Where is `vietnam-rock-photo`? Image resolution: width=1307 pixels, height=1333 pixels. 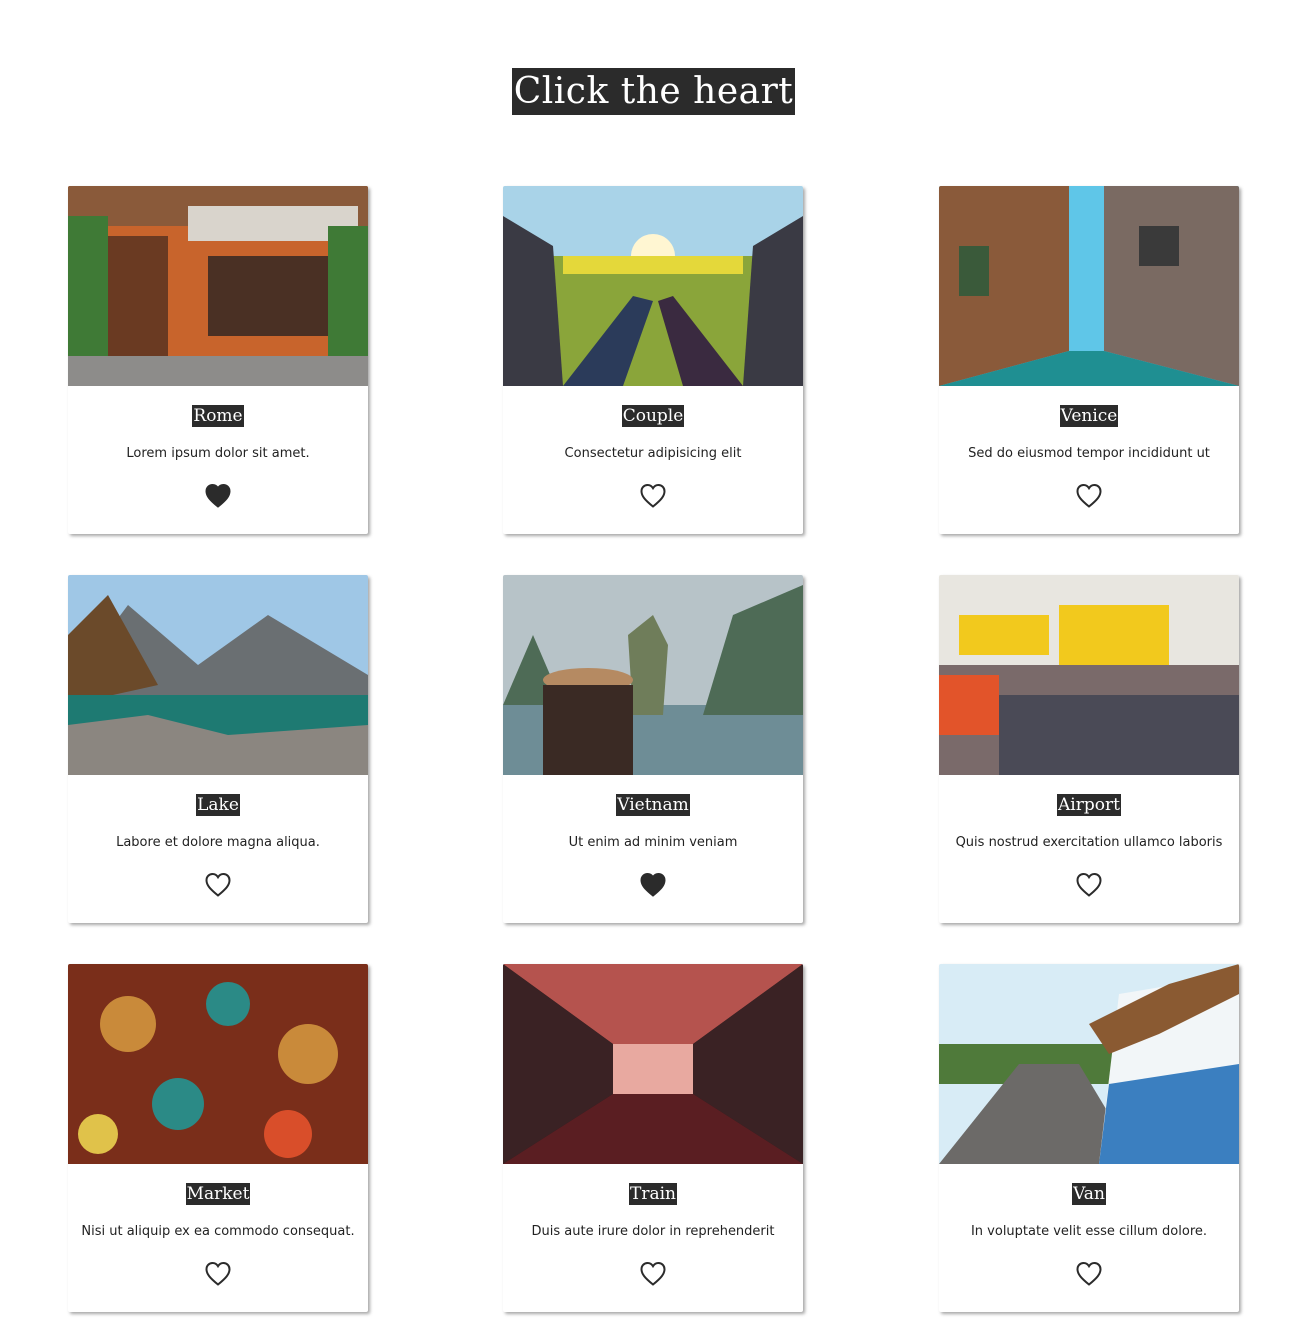 vietnam-rock-photo is located at coordinates (653, 675).